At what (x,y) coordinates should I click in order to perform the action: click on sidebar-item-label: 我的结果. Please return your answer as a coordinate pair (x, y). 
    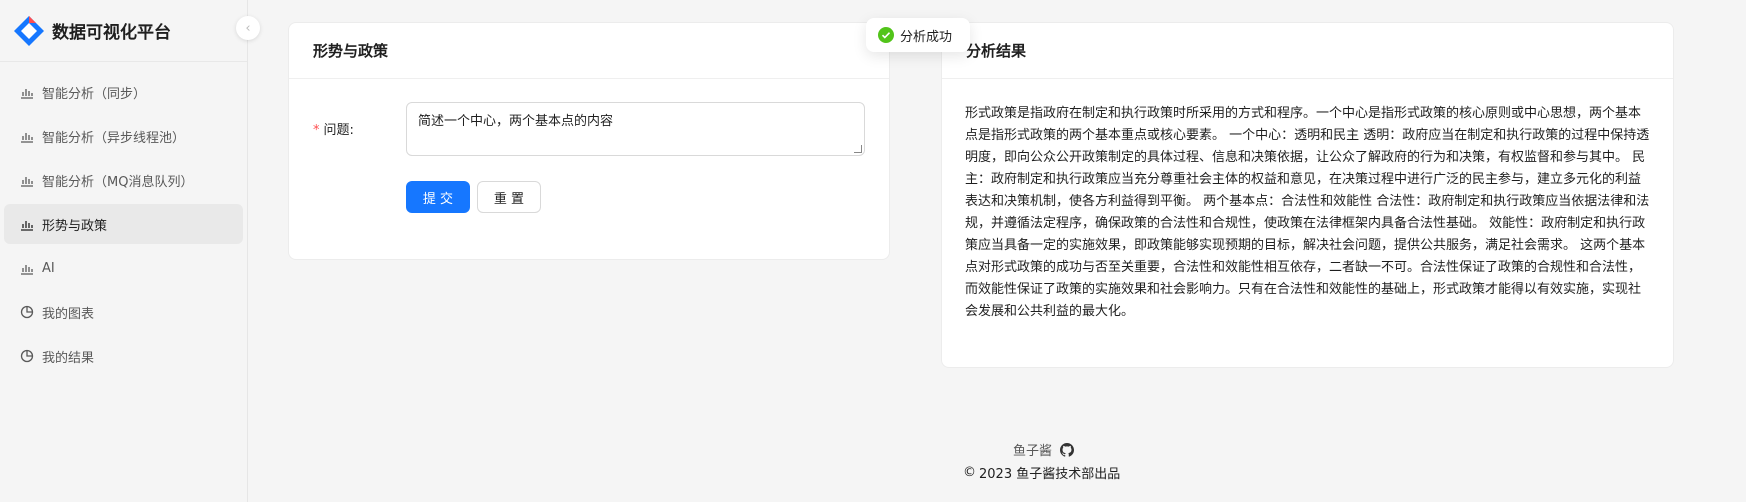
    Looking at the image, I should click on (68, 358).